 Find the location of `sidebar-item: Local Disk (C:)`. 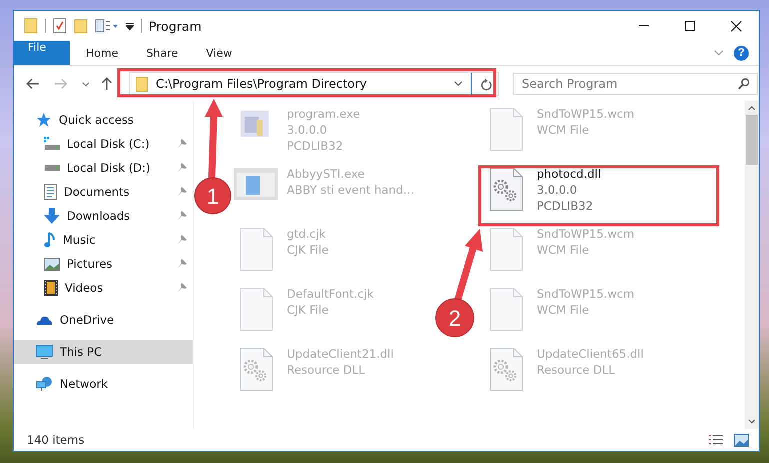

sidebar-item: Local Disk (C:) is located at coordinates (103, 144).